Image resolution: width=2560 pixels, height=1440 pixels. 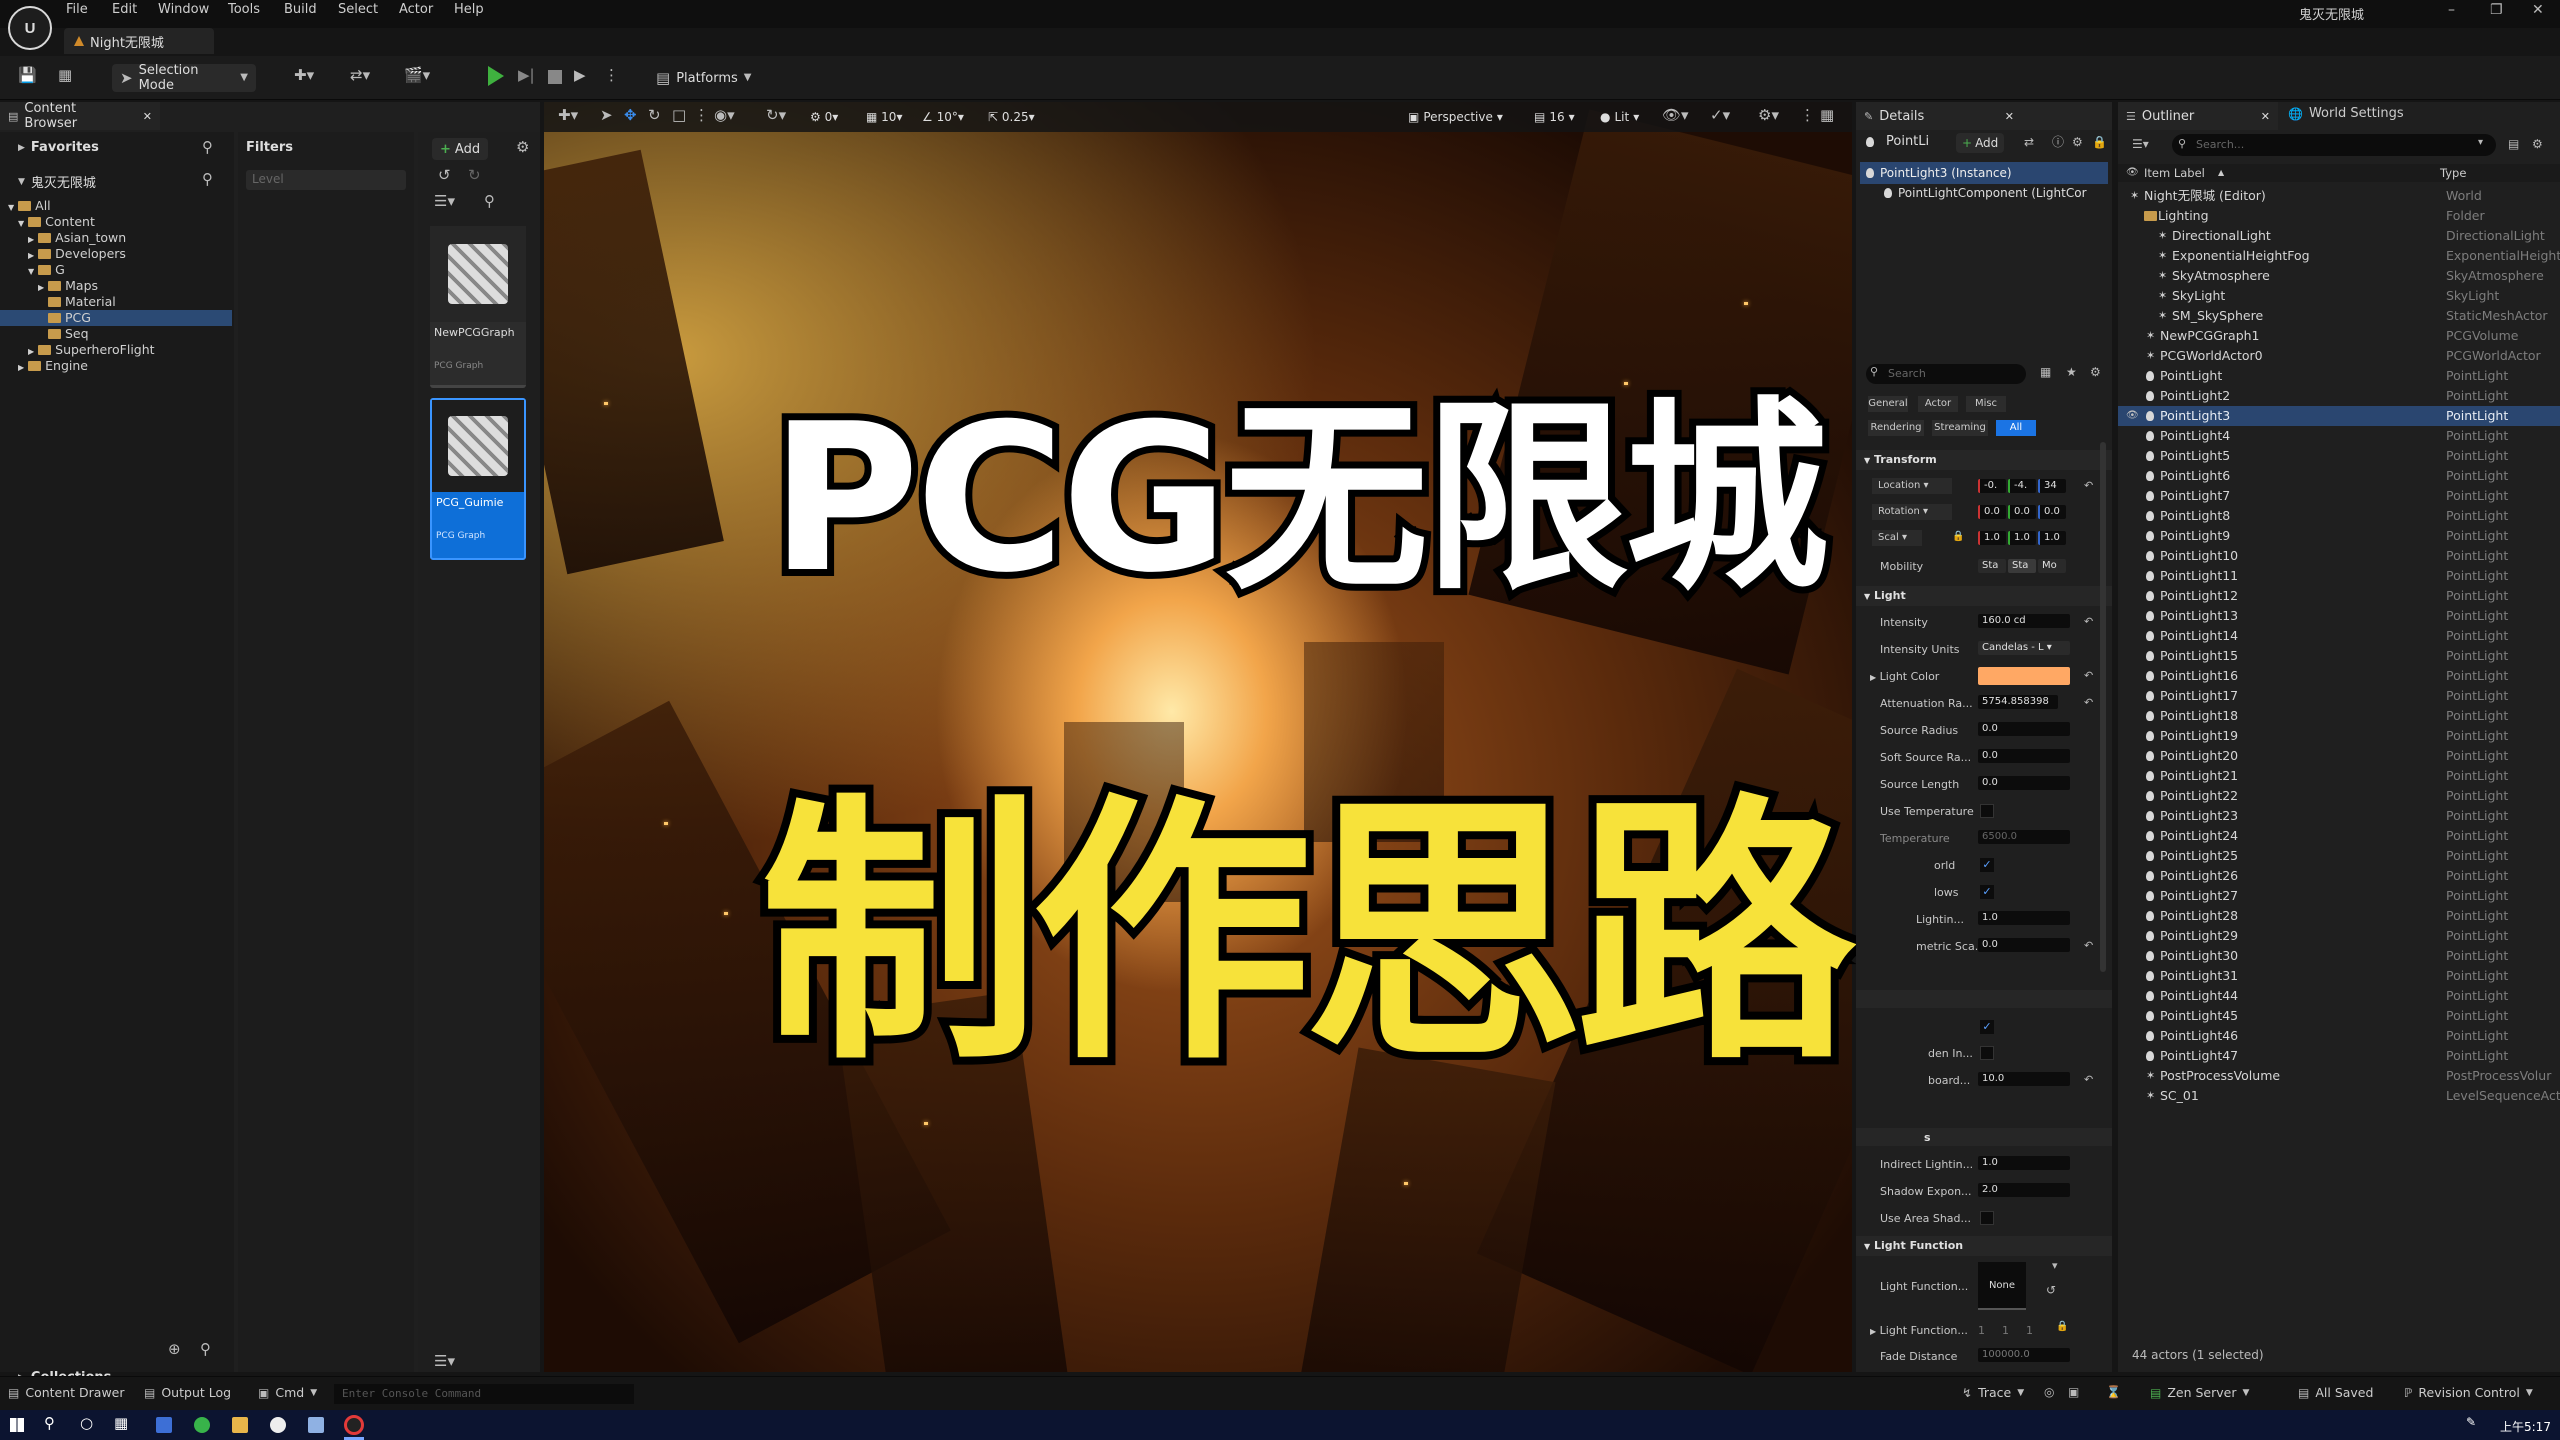 What do you see at coordinates (2018, 702) in the screenshot?
I see `attenuation-field: 5754.858398` at bounding box center [2018, 702].